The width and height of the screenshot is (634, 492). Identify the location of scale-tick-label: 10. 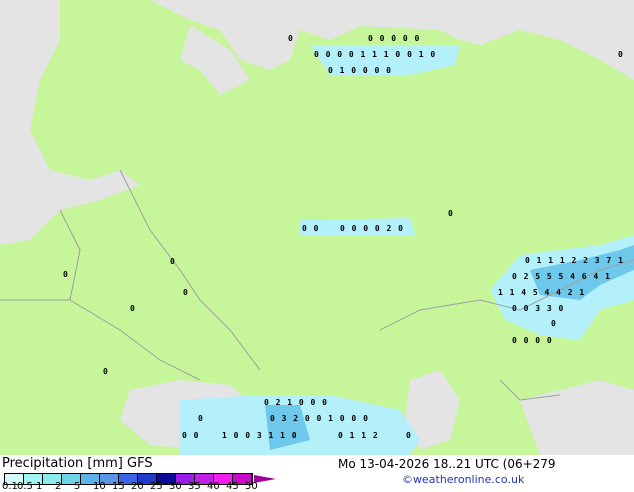
(99, 486).